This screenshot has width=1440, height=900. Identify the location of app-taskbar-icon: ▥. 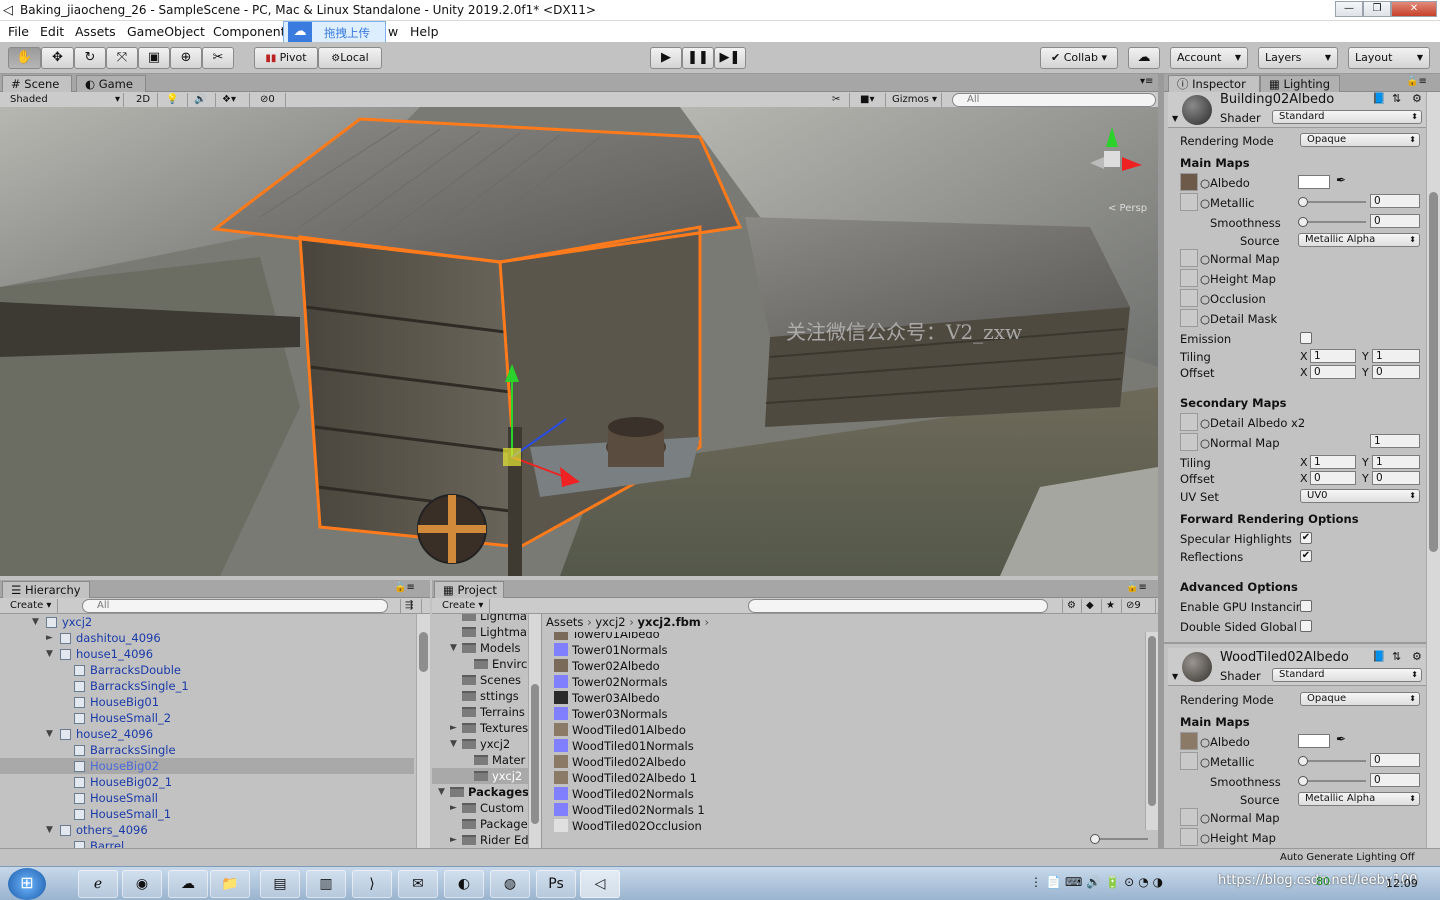
(326, 884).